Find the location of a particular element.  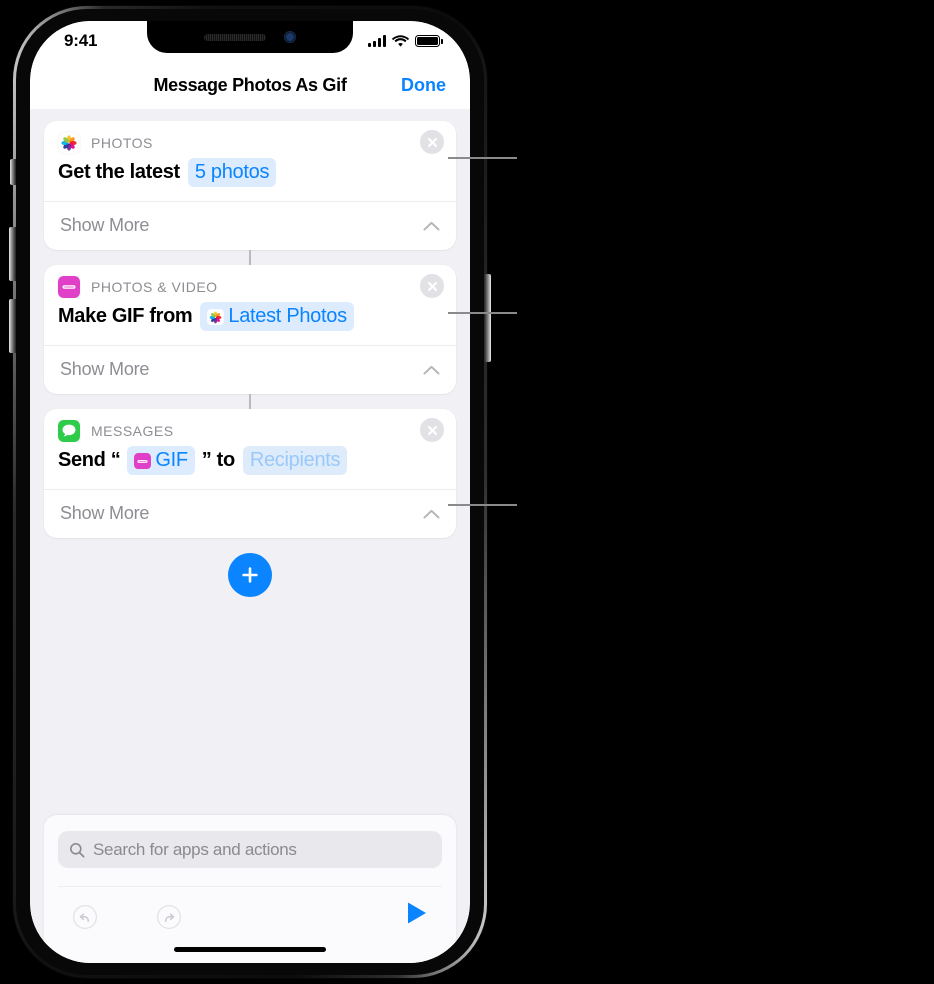

parameter-pill-recipients: Recipients is located at coordinates (295, 460).